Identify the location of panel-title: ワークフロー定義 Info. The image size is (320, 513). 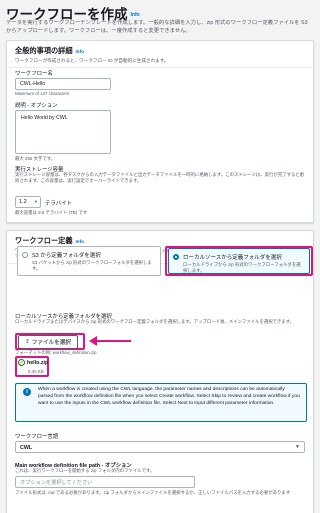
(160, 241).